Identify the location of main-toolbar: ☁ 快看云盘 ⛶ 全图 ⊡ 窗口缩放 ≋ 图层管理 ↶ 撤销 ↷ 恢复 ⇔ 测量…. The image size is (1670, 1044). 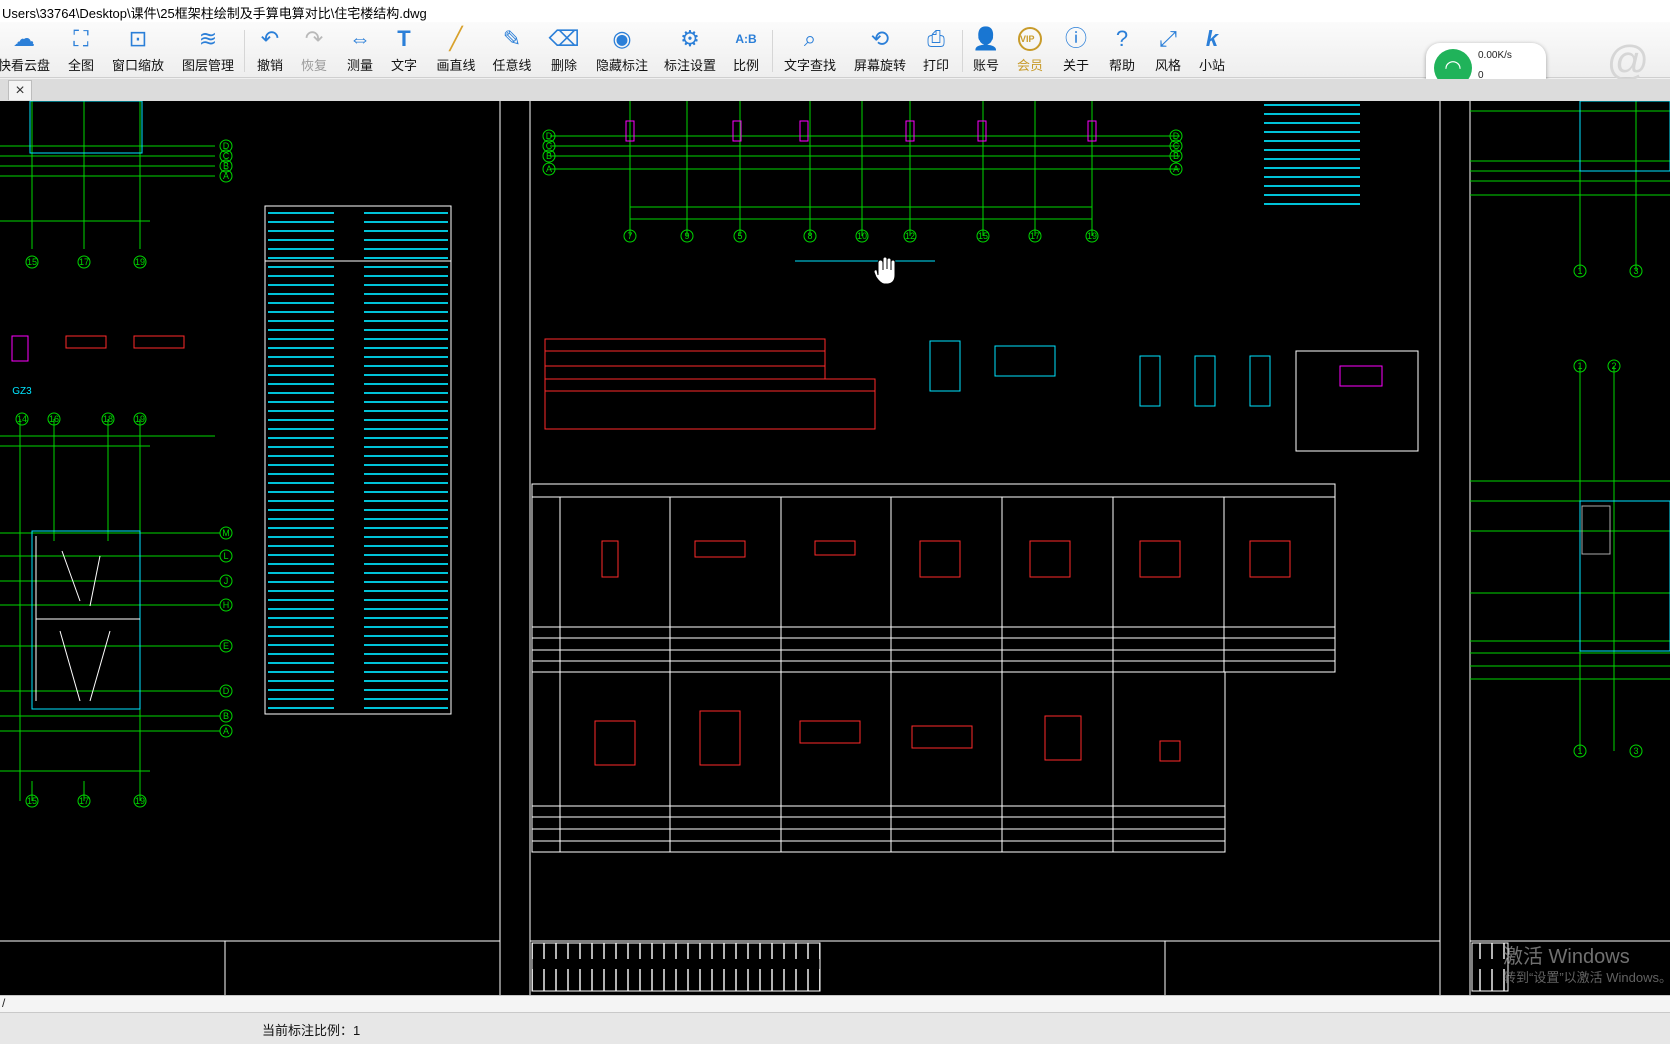
(835, 57).